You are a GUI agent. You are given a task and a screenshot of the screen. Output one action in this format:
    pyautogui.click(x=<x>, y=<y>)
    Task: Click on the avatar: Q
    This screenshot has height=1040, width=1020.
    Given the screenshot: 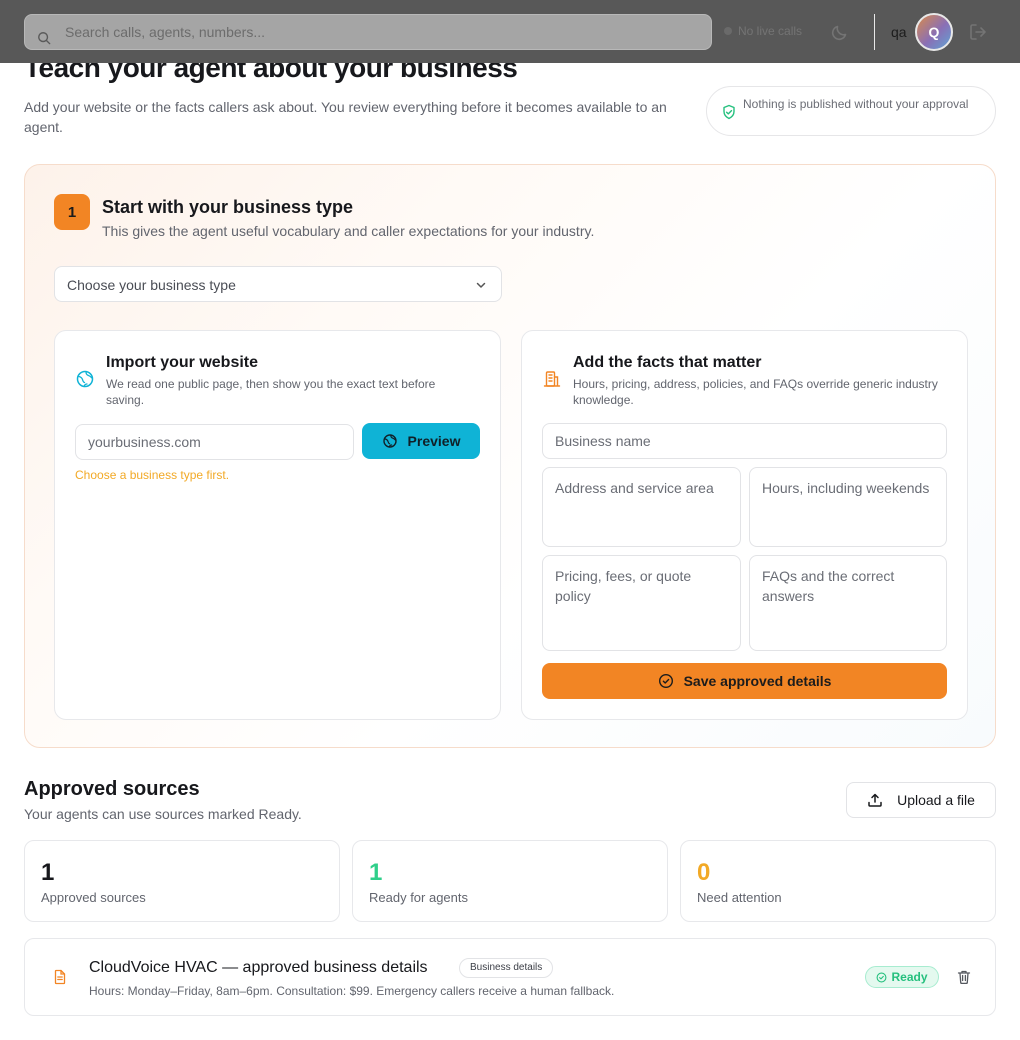 What is the action you would take?
    pyautogui.click(x=934, y=32)
    